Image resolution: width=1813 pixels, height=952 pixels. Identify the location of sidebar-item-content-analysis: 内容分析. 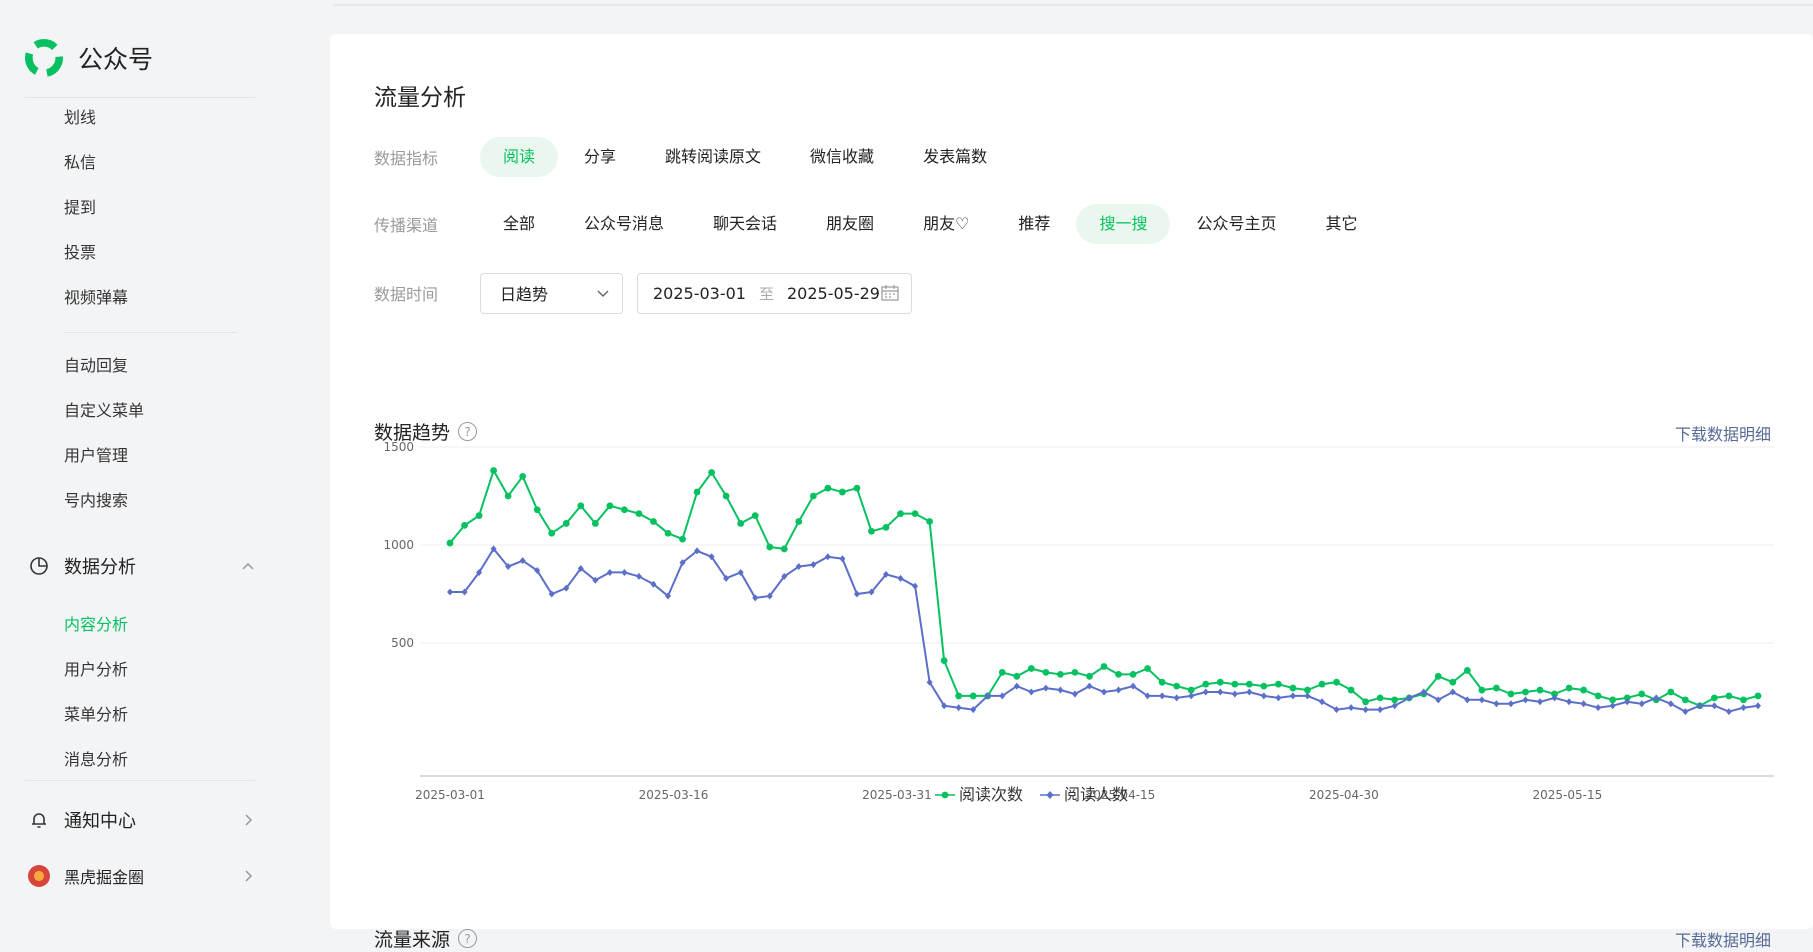
(96, 625).